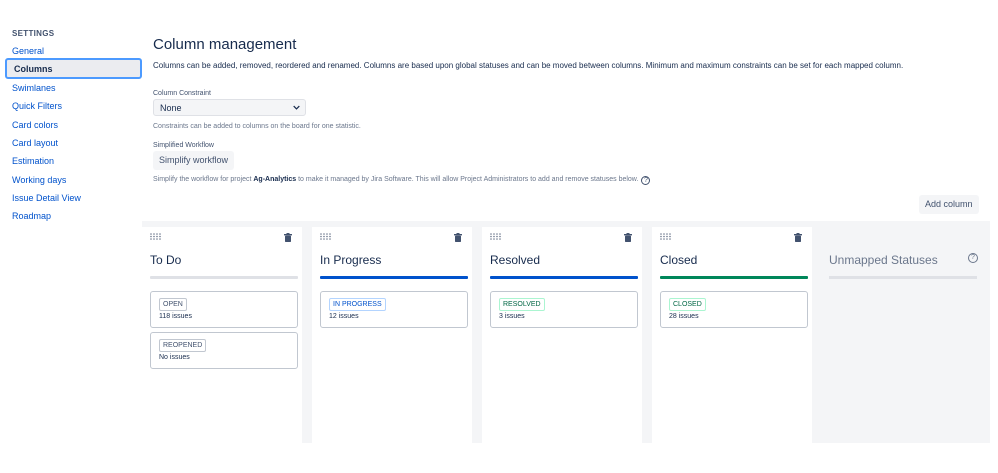 The image size is (998, 473). What do you see at coordinates (28, 51) in the screenshot?
I see `sidebar-item-general: General` at bounding box center [28, 51].